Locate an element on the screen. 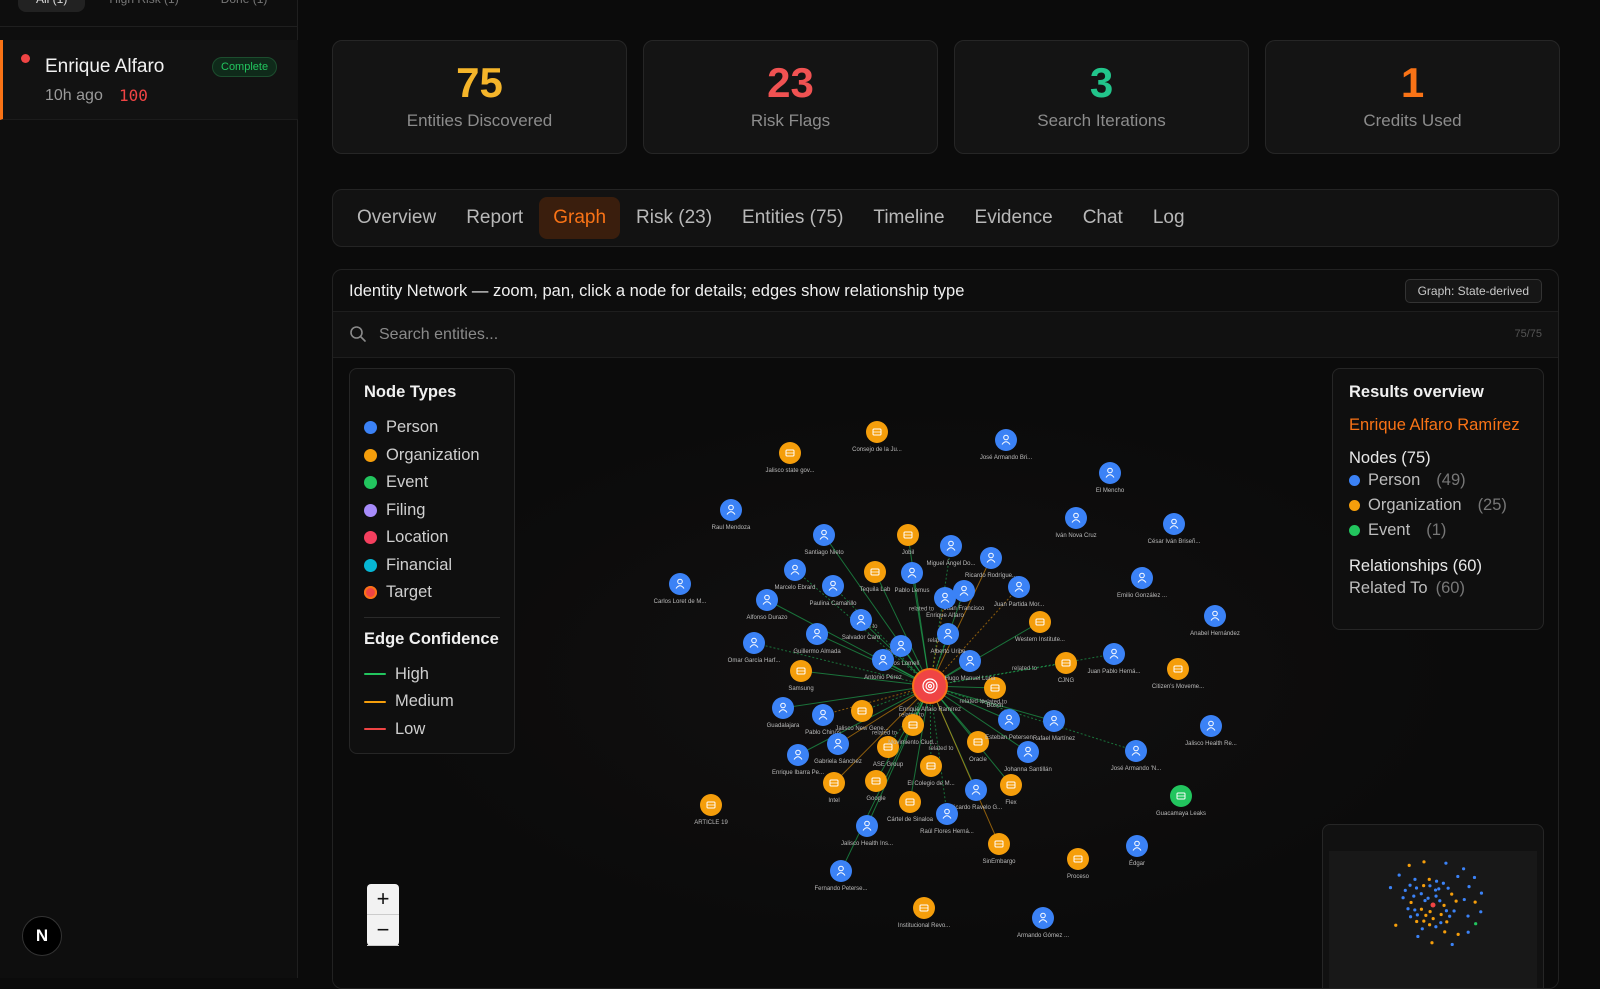  legend-label: Medium is located at coordinates (424, 701).